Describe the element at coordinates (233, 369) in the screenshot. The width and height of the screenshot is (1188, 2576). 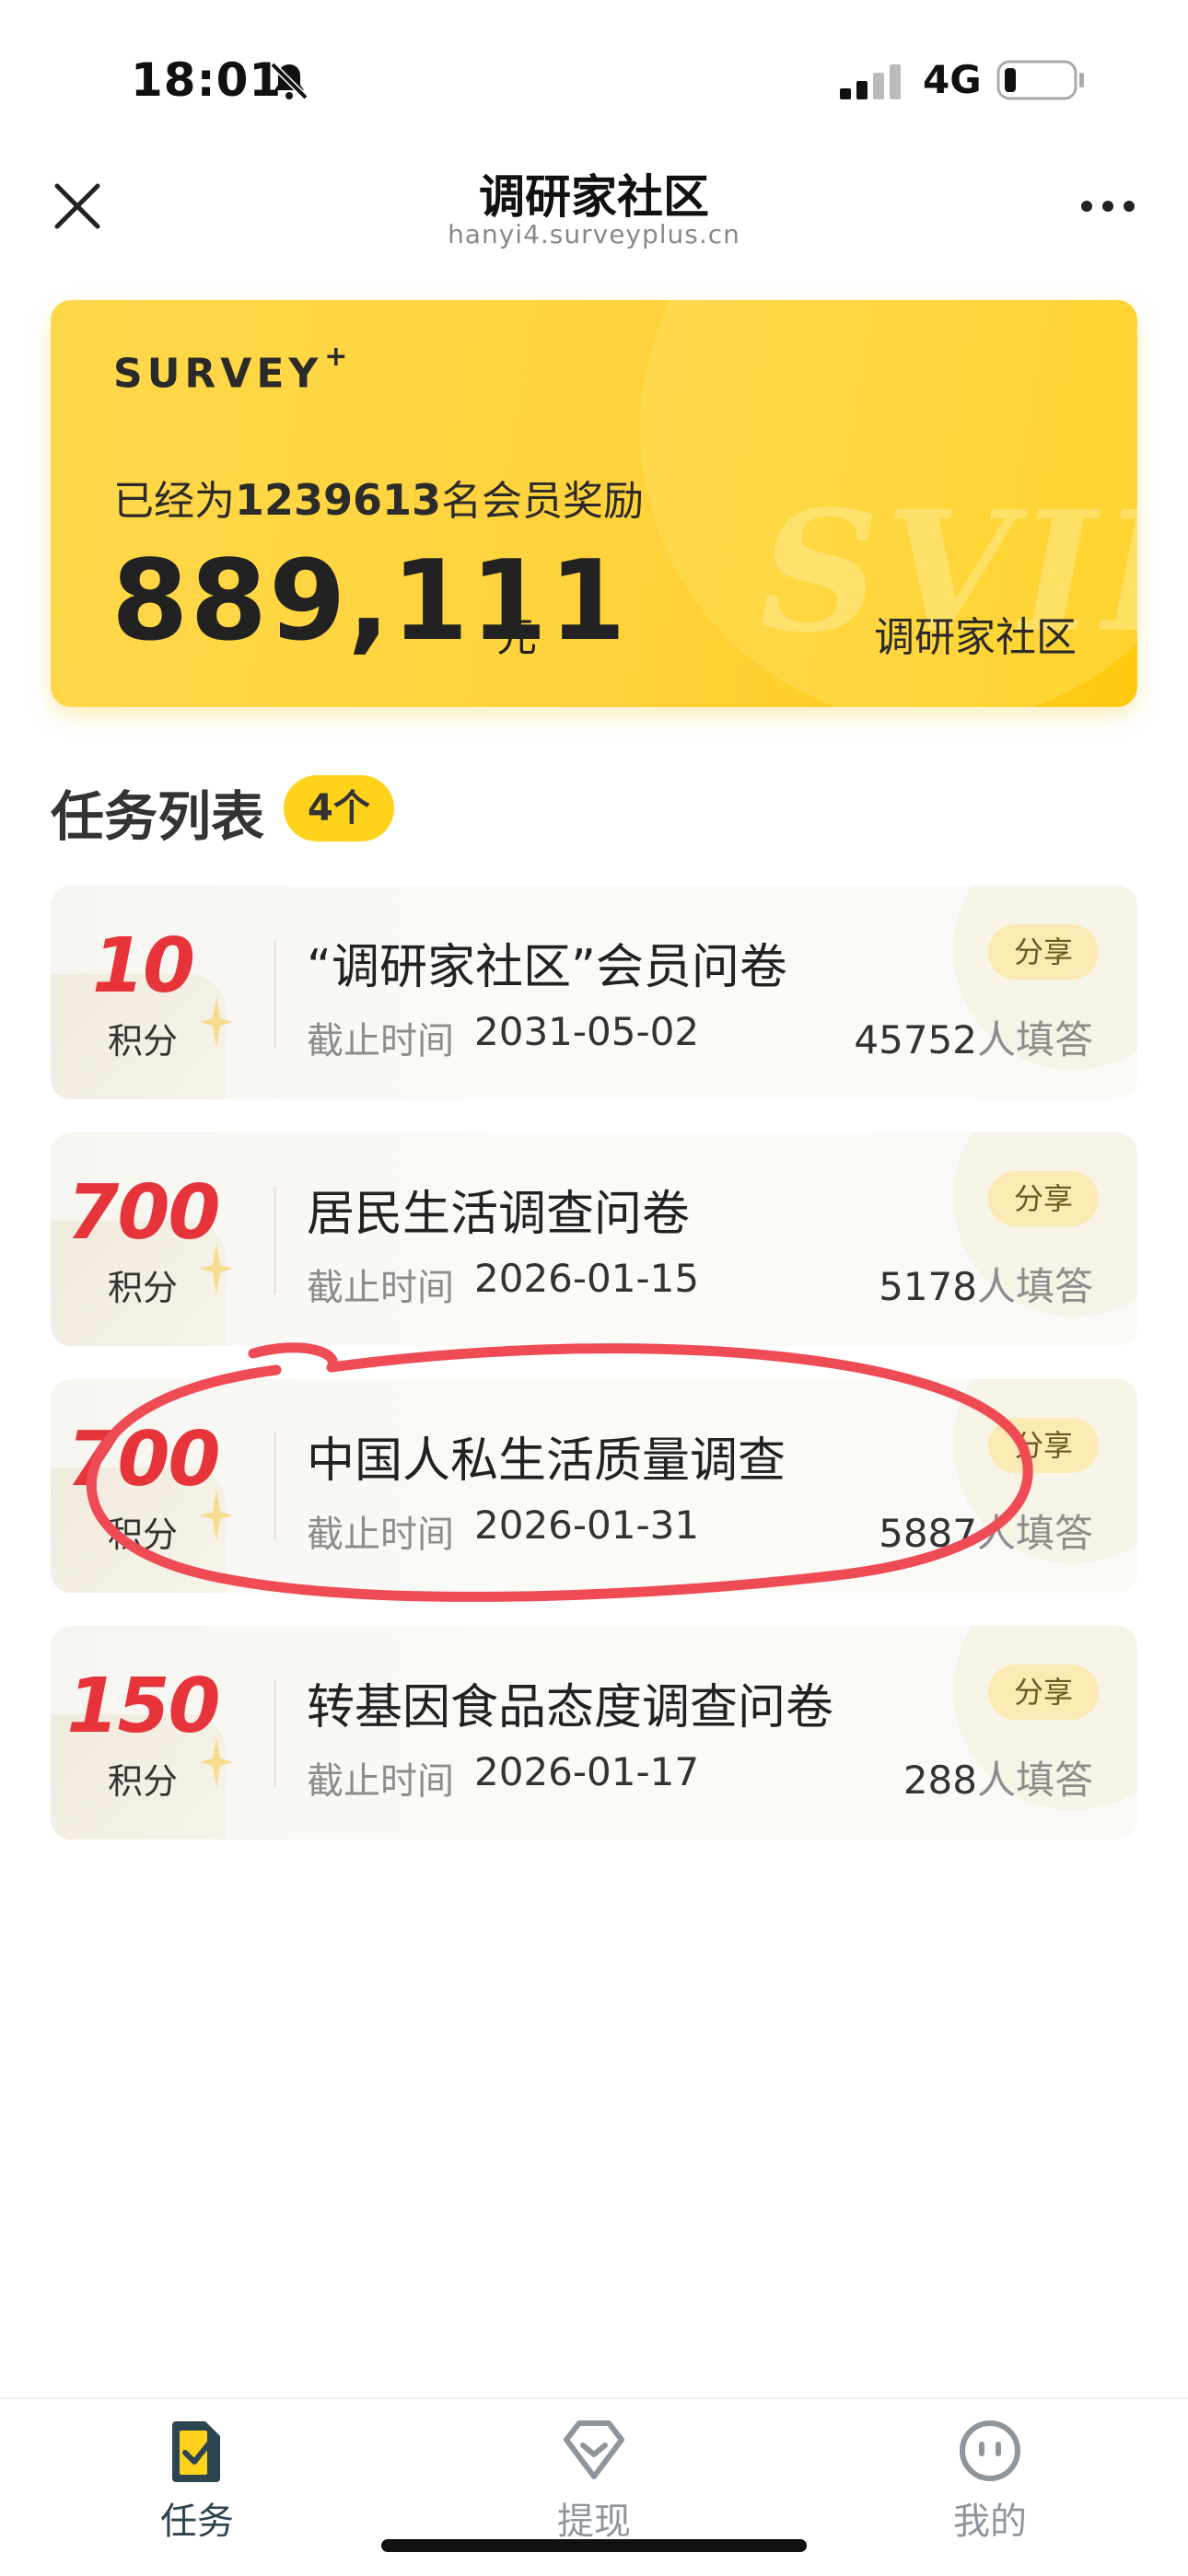
I see `banner-logo: SURVEY+` at that location.